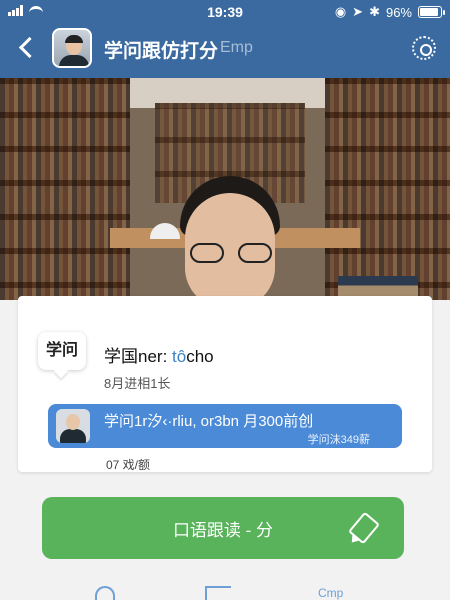 The width and height of the screenshot is (450, 600). I want to click on back-button, so click(27, 47).